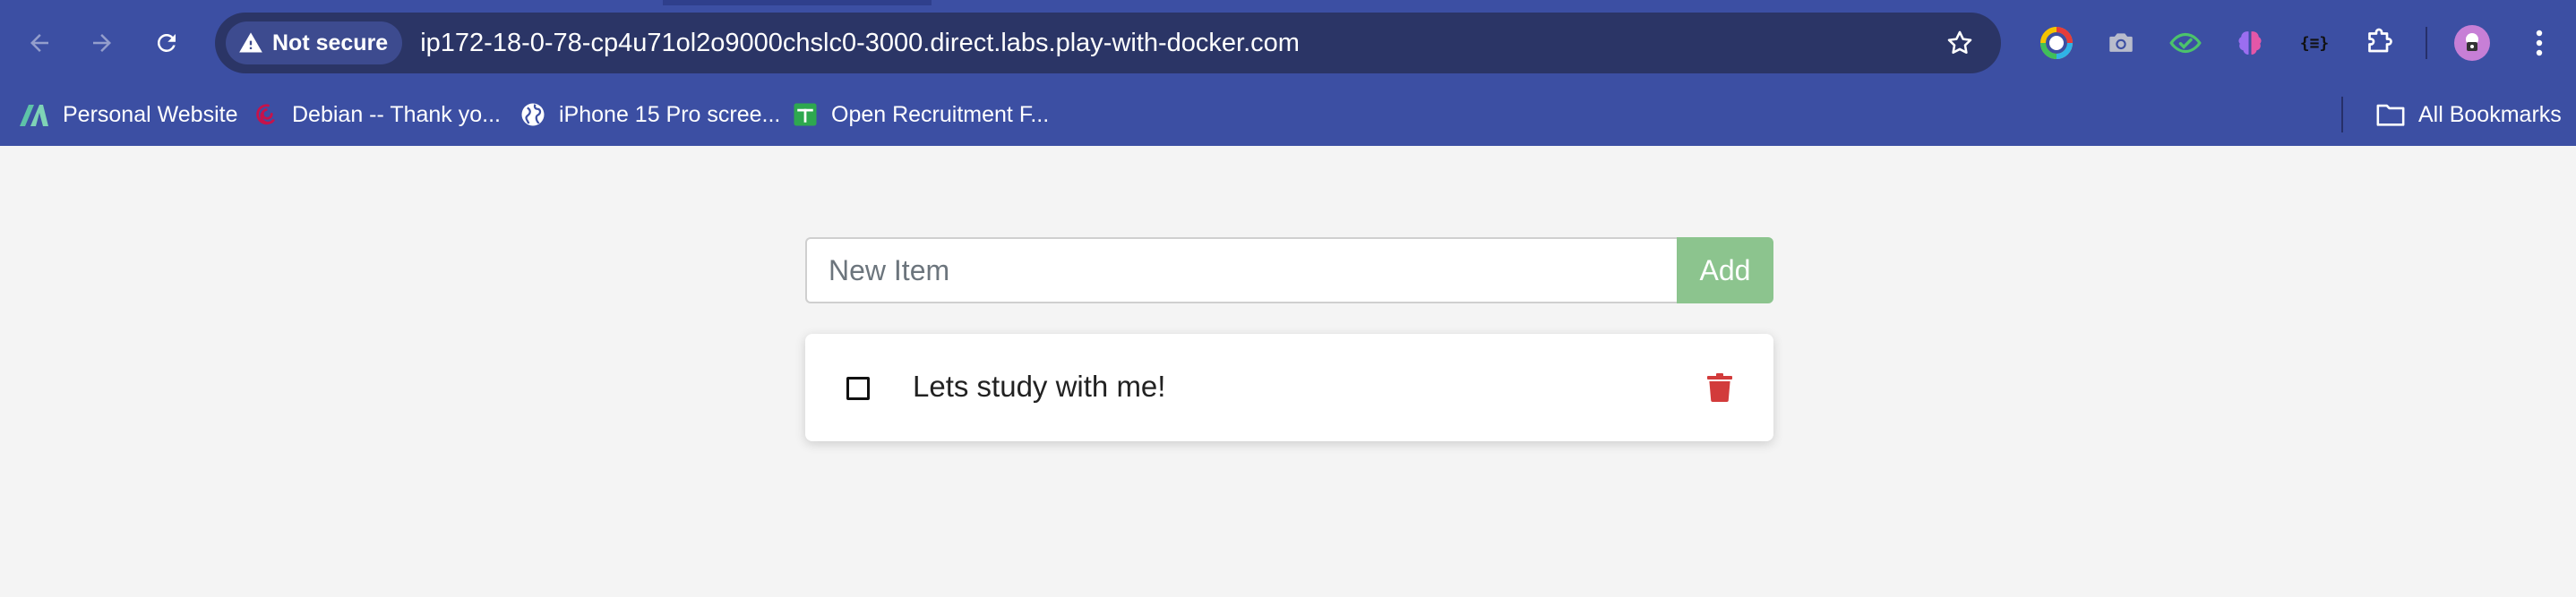  I want to click on trash-icon, so click(1719, 387).